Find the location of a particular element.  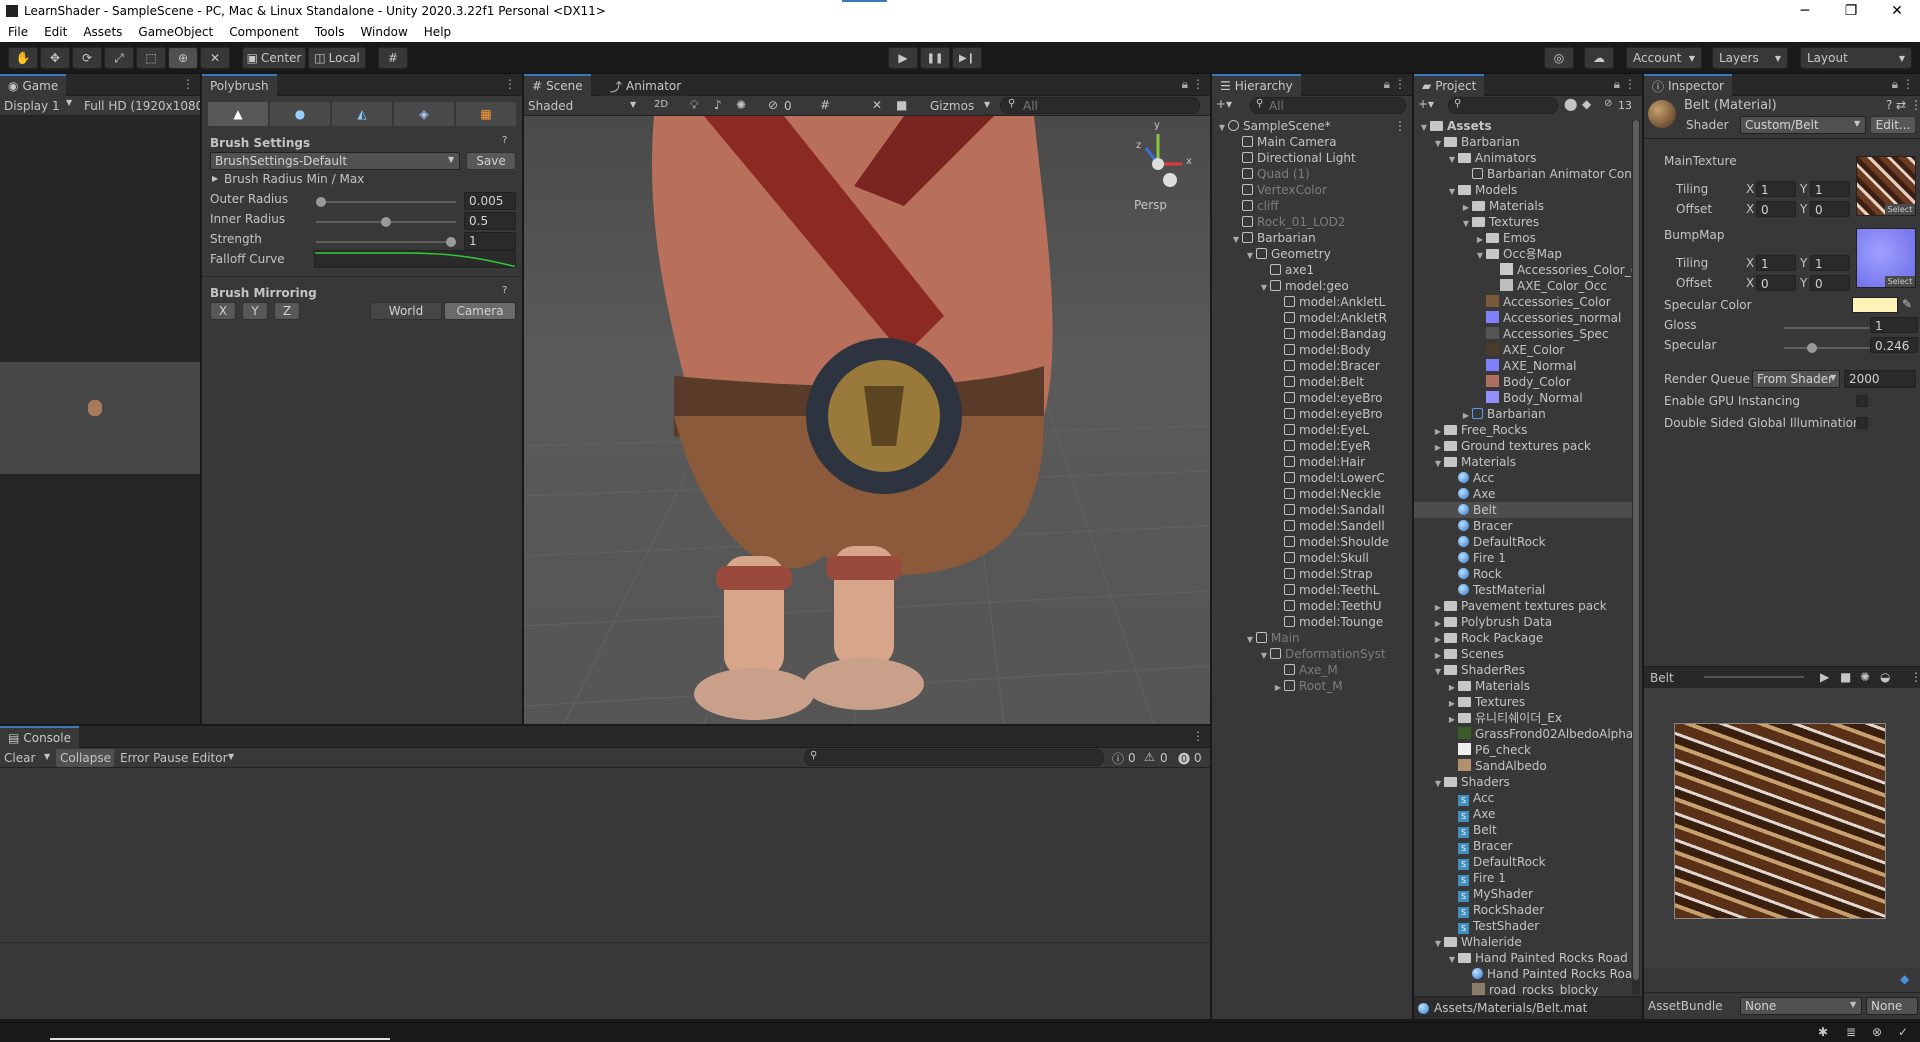

log-info-icon: ⓘ is located at coordinates (1118, 758).